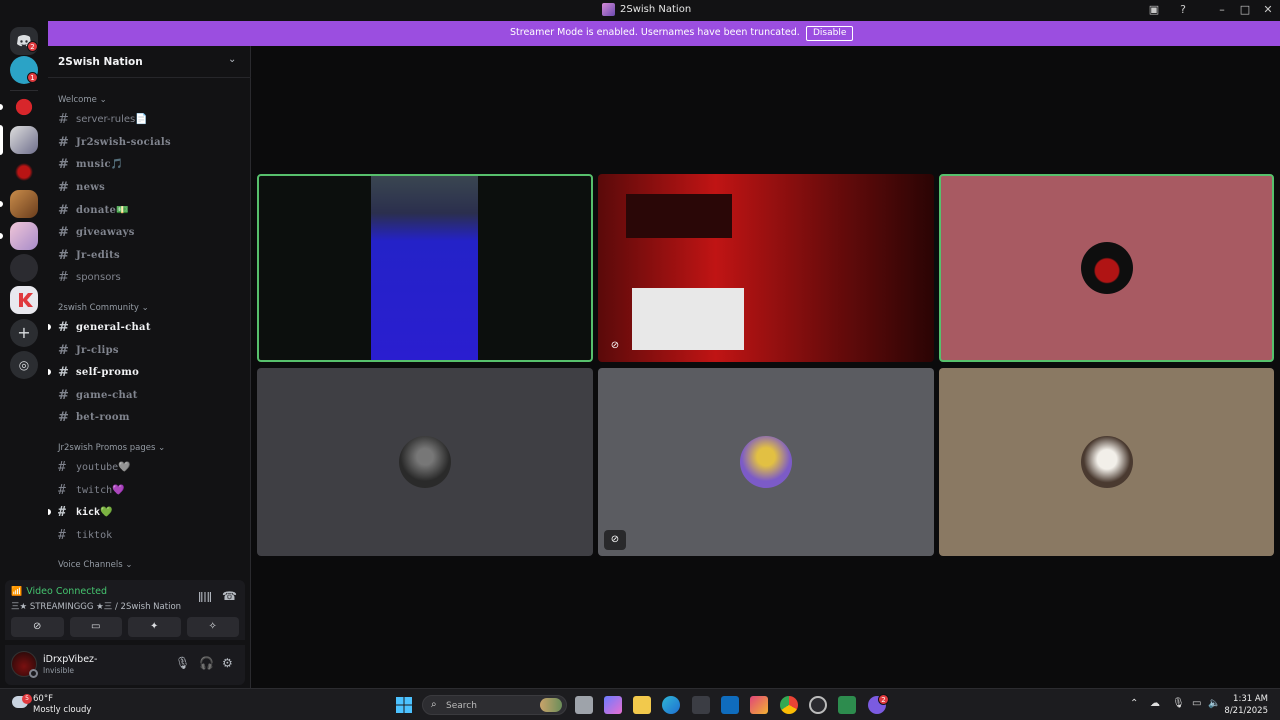 The width and height of the screenshot is (1280, 720). Describe the element at coordinates (229, 596) in the screenshot. I see `disconnect-icon: ☎` at that location.